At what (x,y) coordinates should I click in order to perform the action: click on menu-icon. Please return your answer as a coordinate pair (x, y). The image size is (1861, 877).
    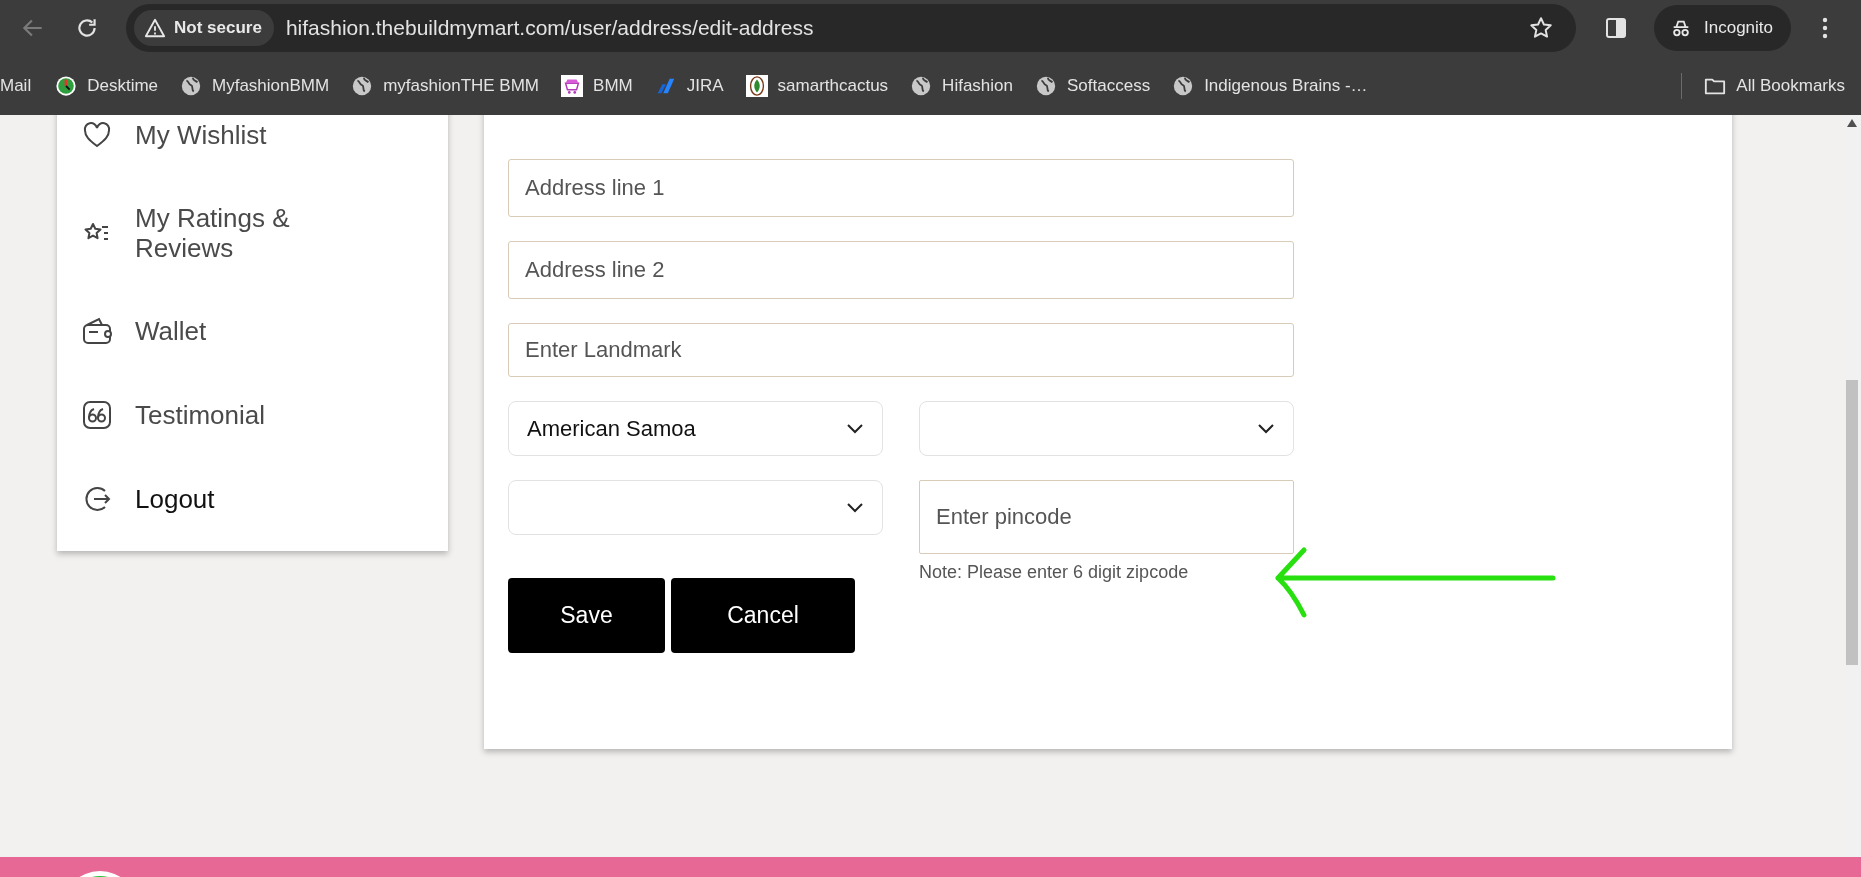
    Looking at the image, I should click on (1825, 28).